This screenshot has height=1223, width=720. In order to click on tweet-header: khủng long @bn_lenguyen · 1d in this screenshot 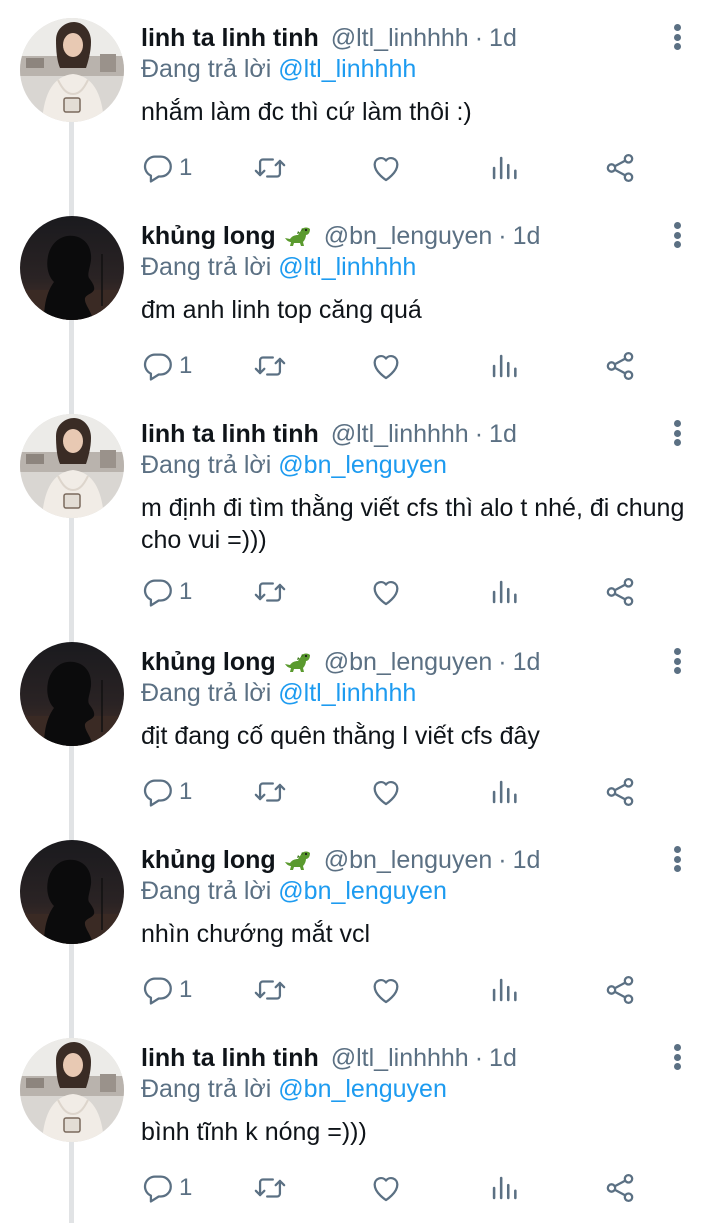, I will do `click(340, 860)`.